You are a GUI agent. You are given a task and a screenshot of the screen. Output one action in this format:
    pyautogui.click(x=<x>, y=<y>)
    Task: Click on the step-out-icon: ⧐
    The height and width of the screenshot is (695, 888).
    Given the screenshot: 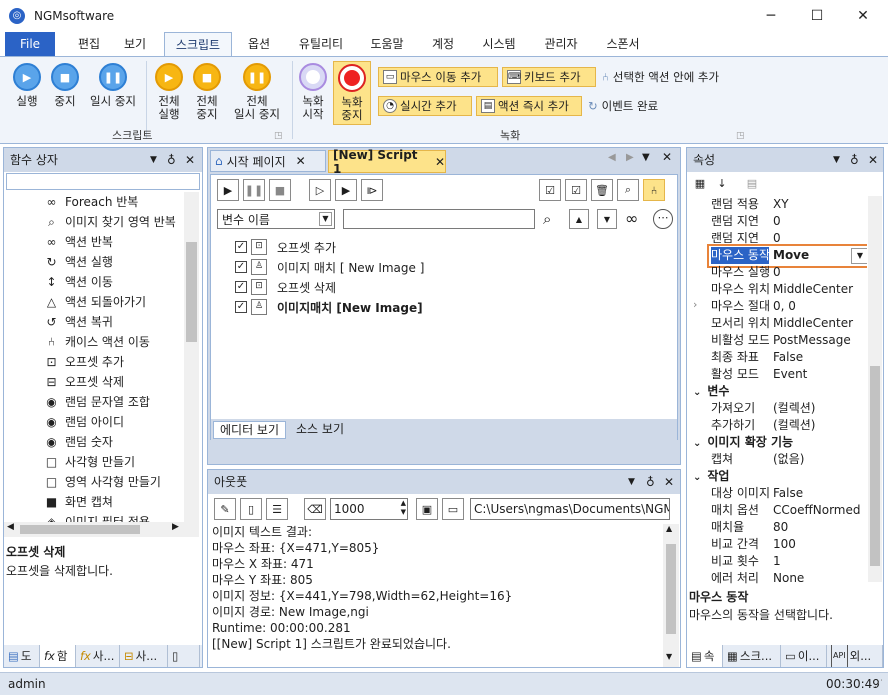 What is the action you would take?
    pyautogui.click(x=372, y=190)
    